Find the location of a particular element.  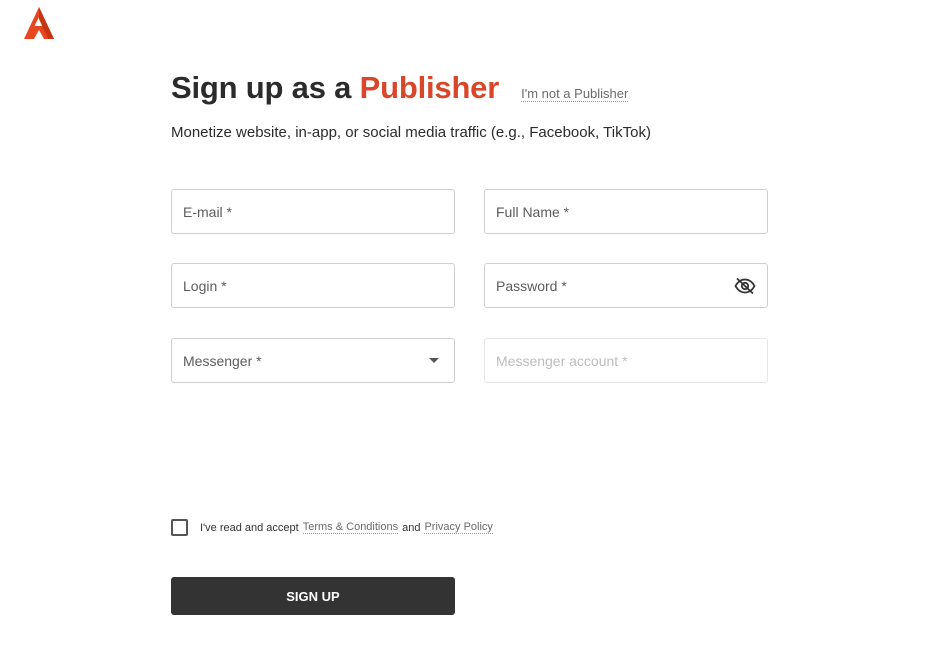

email-field: E-mail * is located at coordinates (313, 211).